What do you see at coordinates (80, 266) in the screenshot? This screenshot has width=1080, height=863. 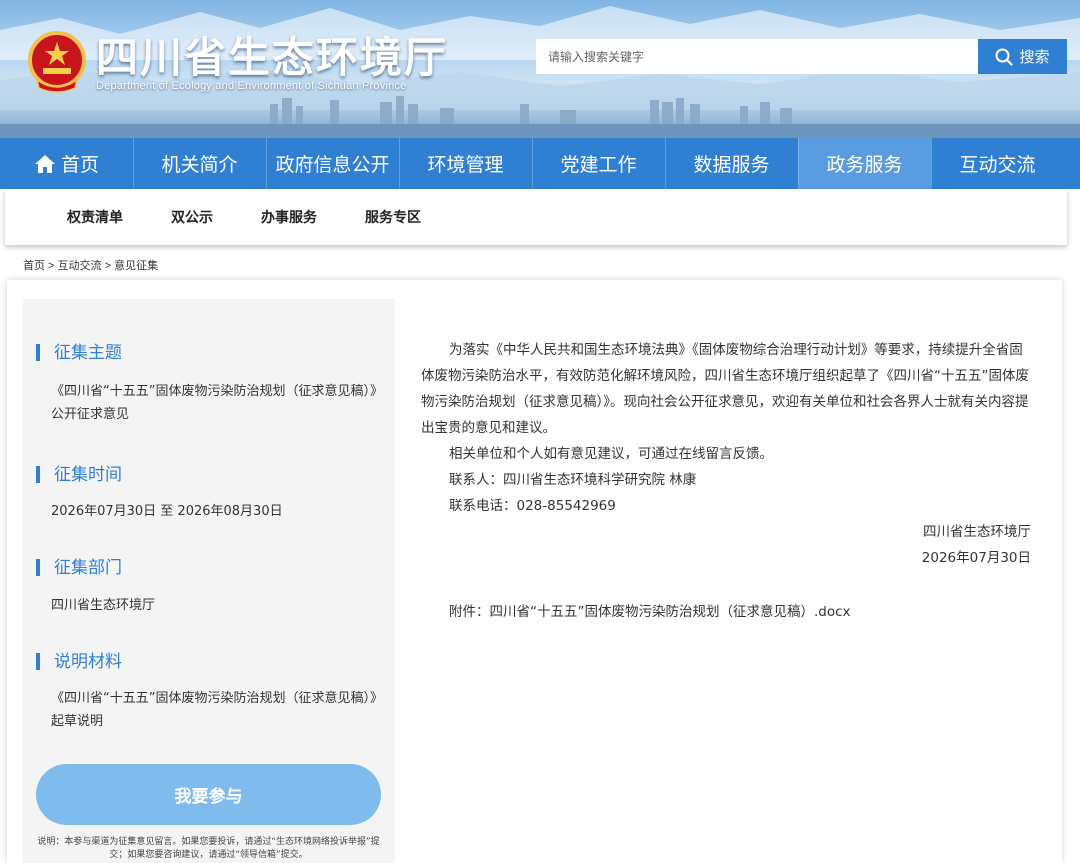 I see `breadcrumb-interaction: 互动交流` at bounding box center [80, 266].